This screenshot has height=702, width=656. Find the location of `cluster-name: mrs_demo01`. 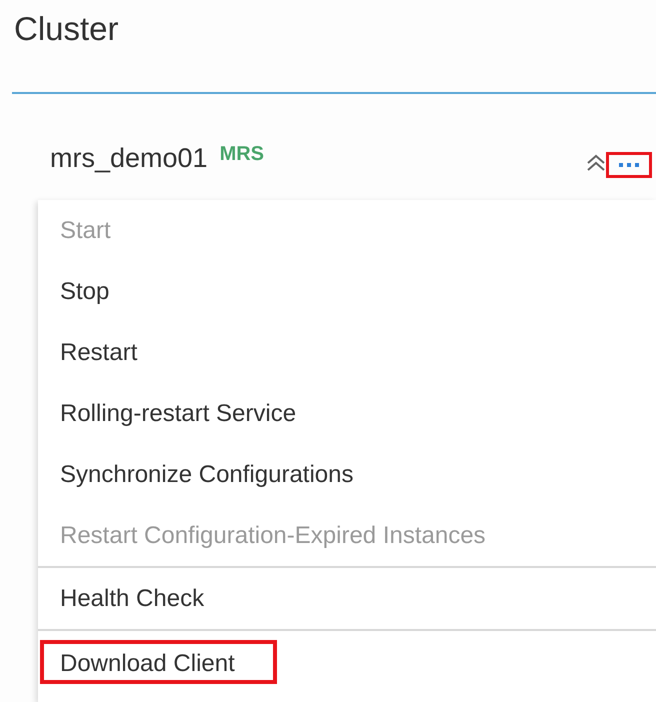

cluster-name: mrs_demo01 is located at coordinates (129, 158).